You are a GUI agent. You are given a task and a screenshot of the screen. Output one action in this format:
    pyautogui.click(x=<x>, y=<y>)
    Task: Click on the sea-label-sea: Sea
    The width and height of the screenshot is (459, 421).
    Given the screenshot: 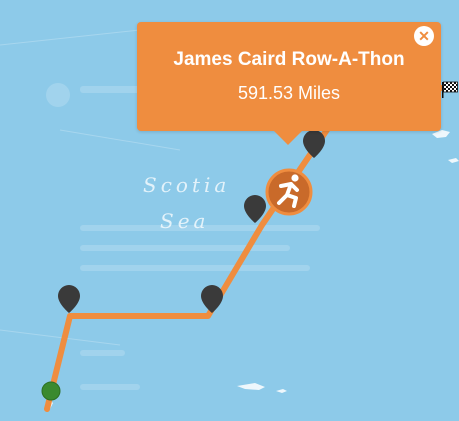 What is the action you would take?
    pyautogui.click(x=184, y=221)
    